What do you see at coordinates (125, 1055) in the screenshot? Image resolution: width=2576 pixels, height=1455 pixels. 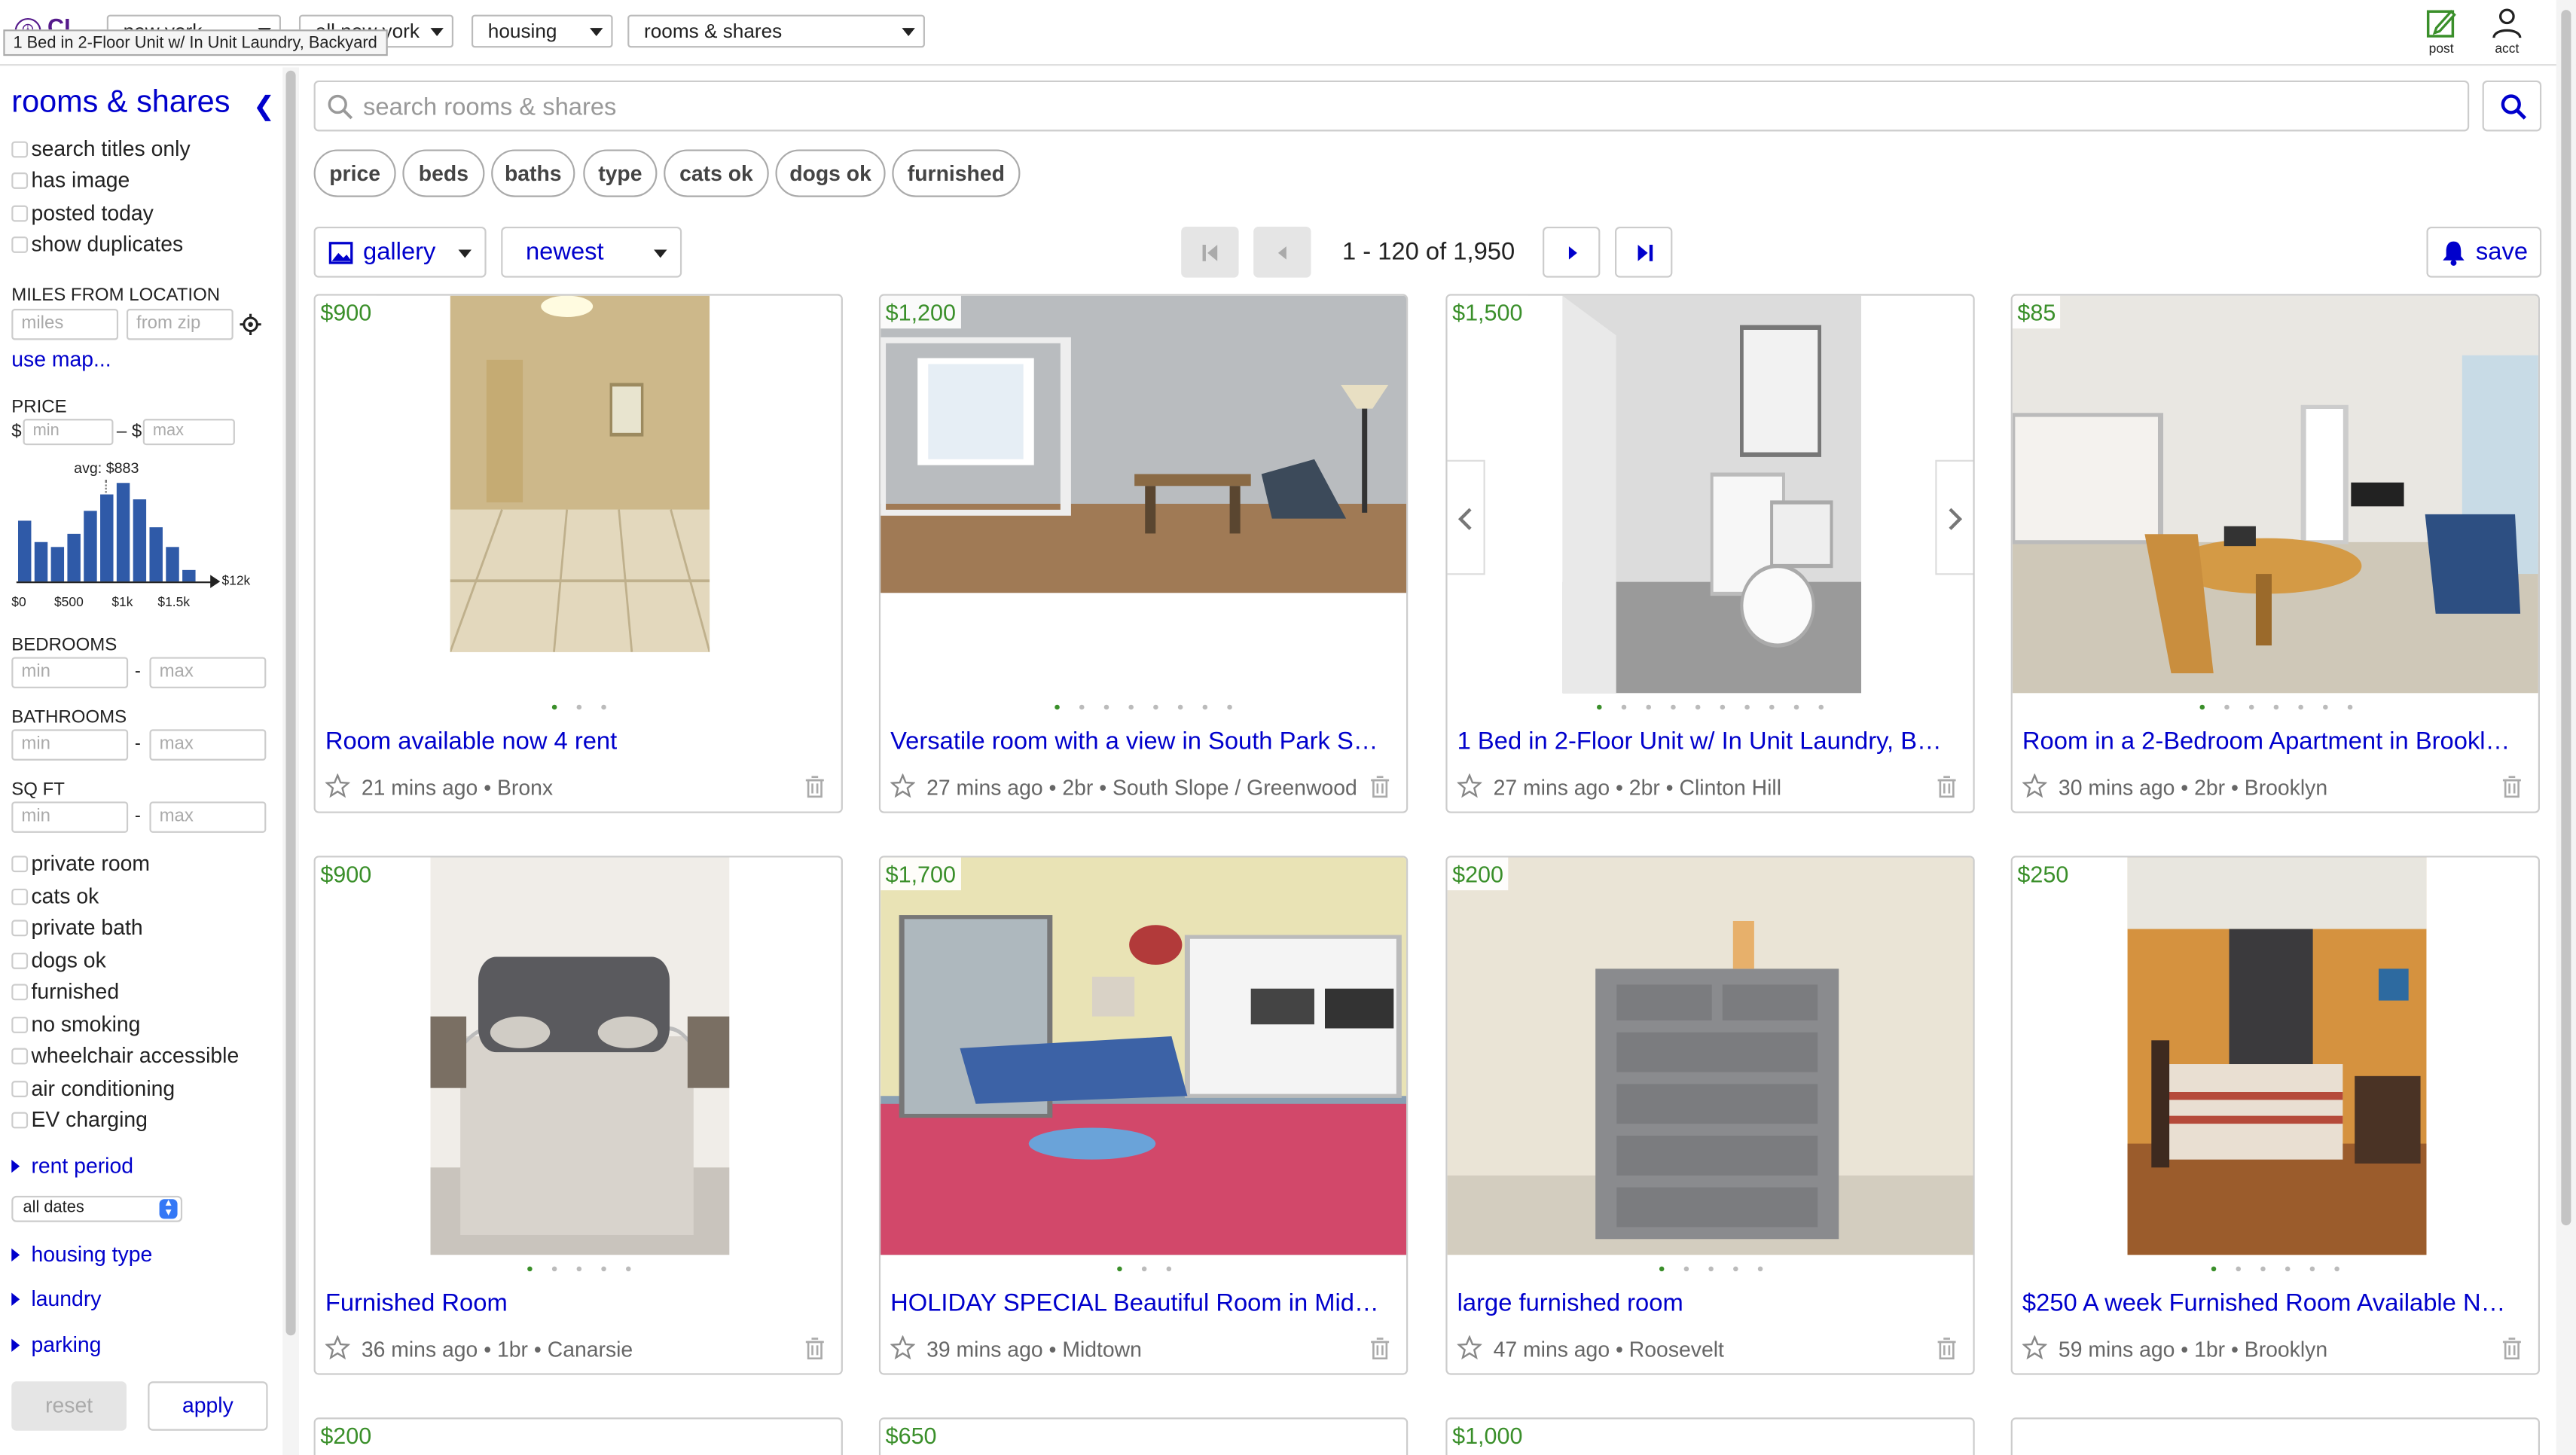 I see `checkbox-wheelchair: wheelchair accessible` at bounding box center [125, 1055].